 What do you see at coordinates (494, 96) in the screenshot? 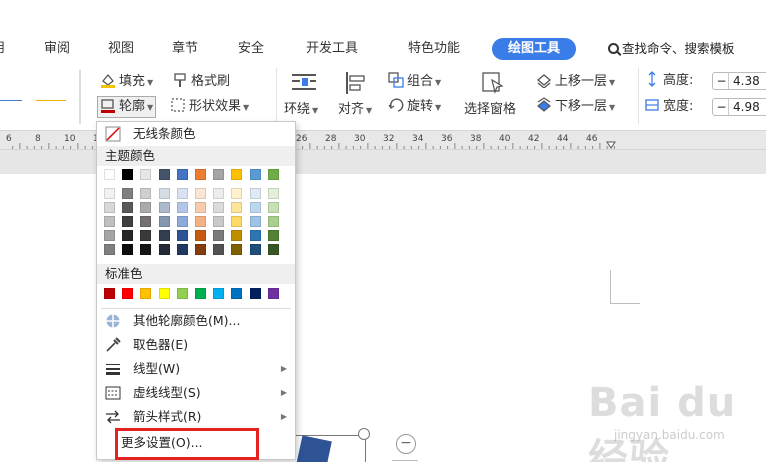
I see `selection-pane-button: 选择窗格` at bounding box center [494, 96].